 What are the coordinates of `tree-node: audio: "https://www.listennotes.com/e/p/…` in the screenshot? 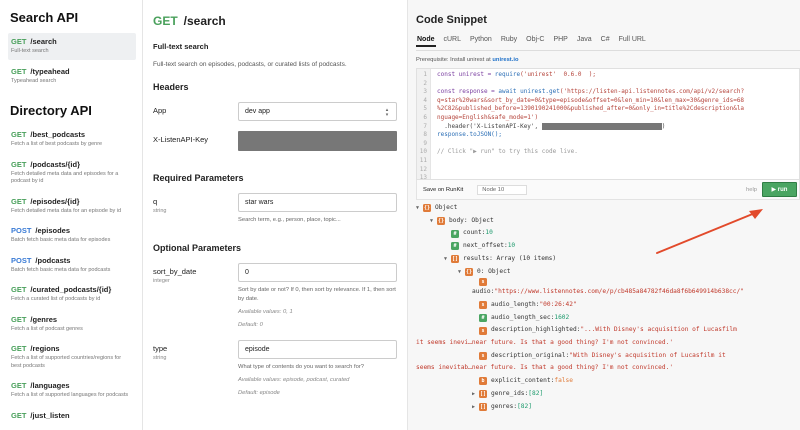 It's located at (608, 292).